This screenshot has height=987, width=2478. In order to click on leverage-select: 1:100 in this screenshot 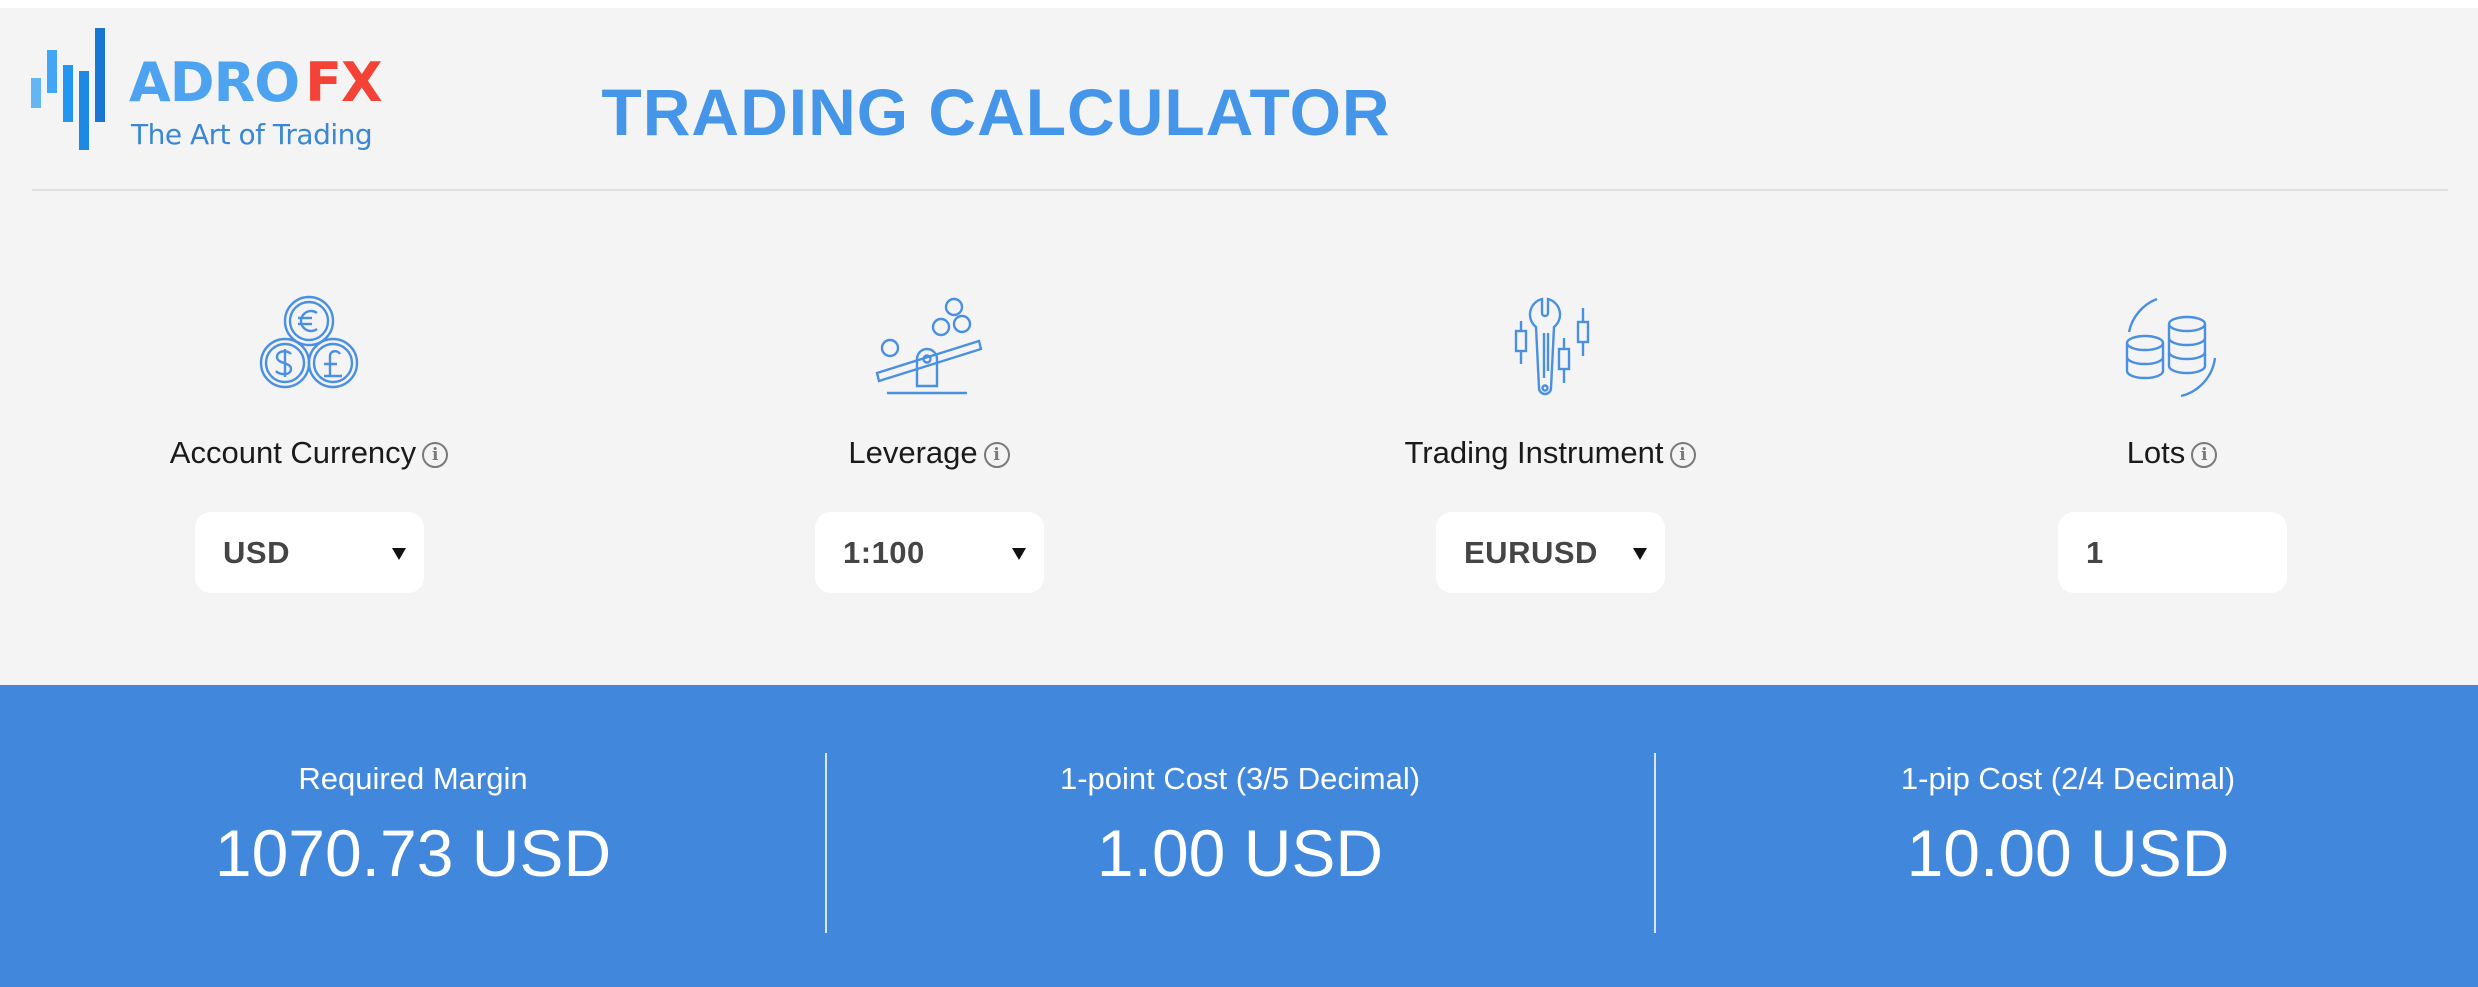, I will do `click(929, 552)`.